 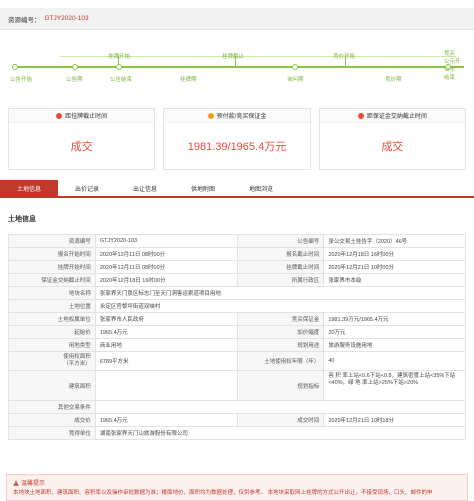 What do you see at coordinates (21, 80) in the screenshot?
I see `timeline-label-notice-start: 公告开始` at bounding box center [21, 80].